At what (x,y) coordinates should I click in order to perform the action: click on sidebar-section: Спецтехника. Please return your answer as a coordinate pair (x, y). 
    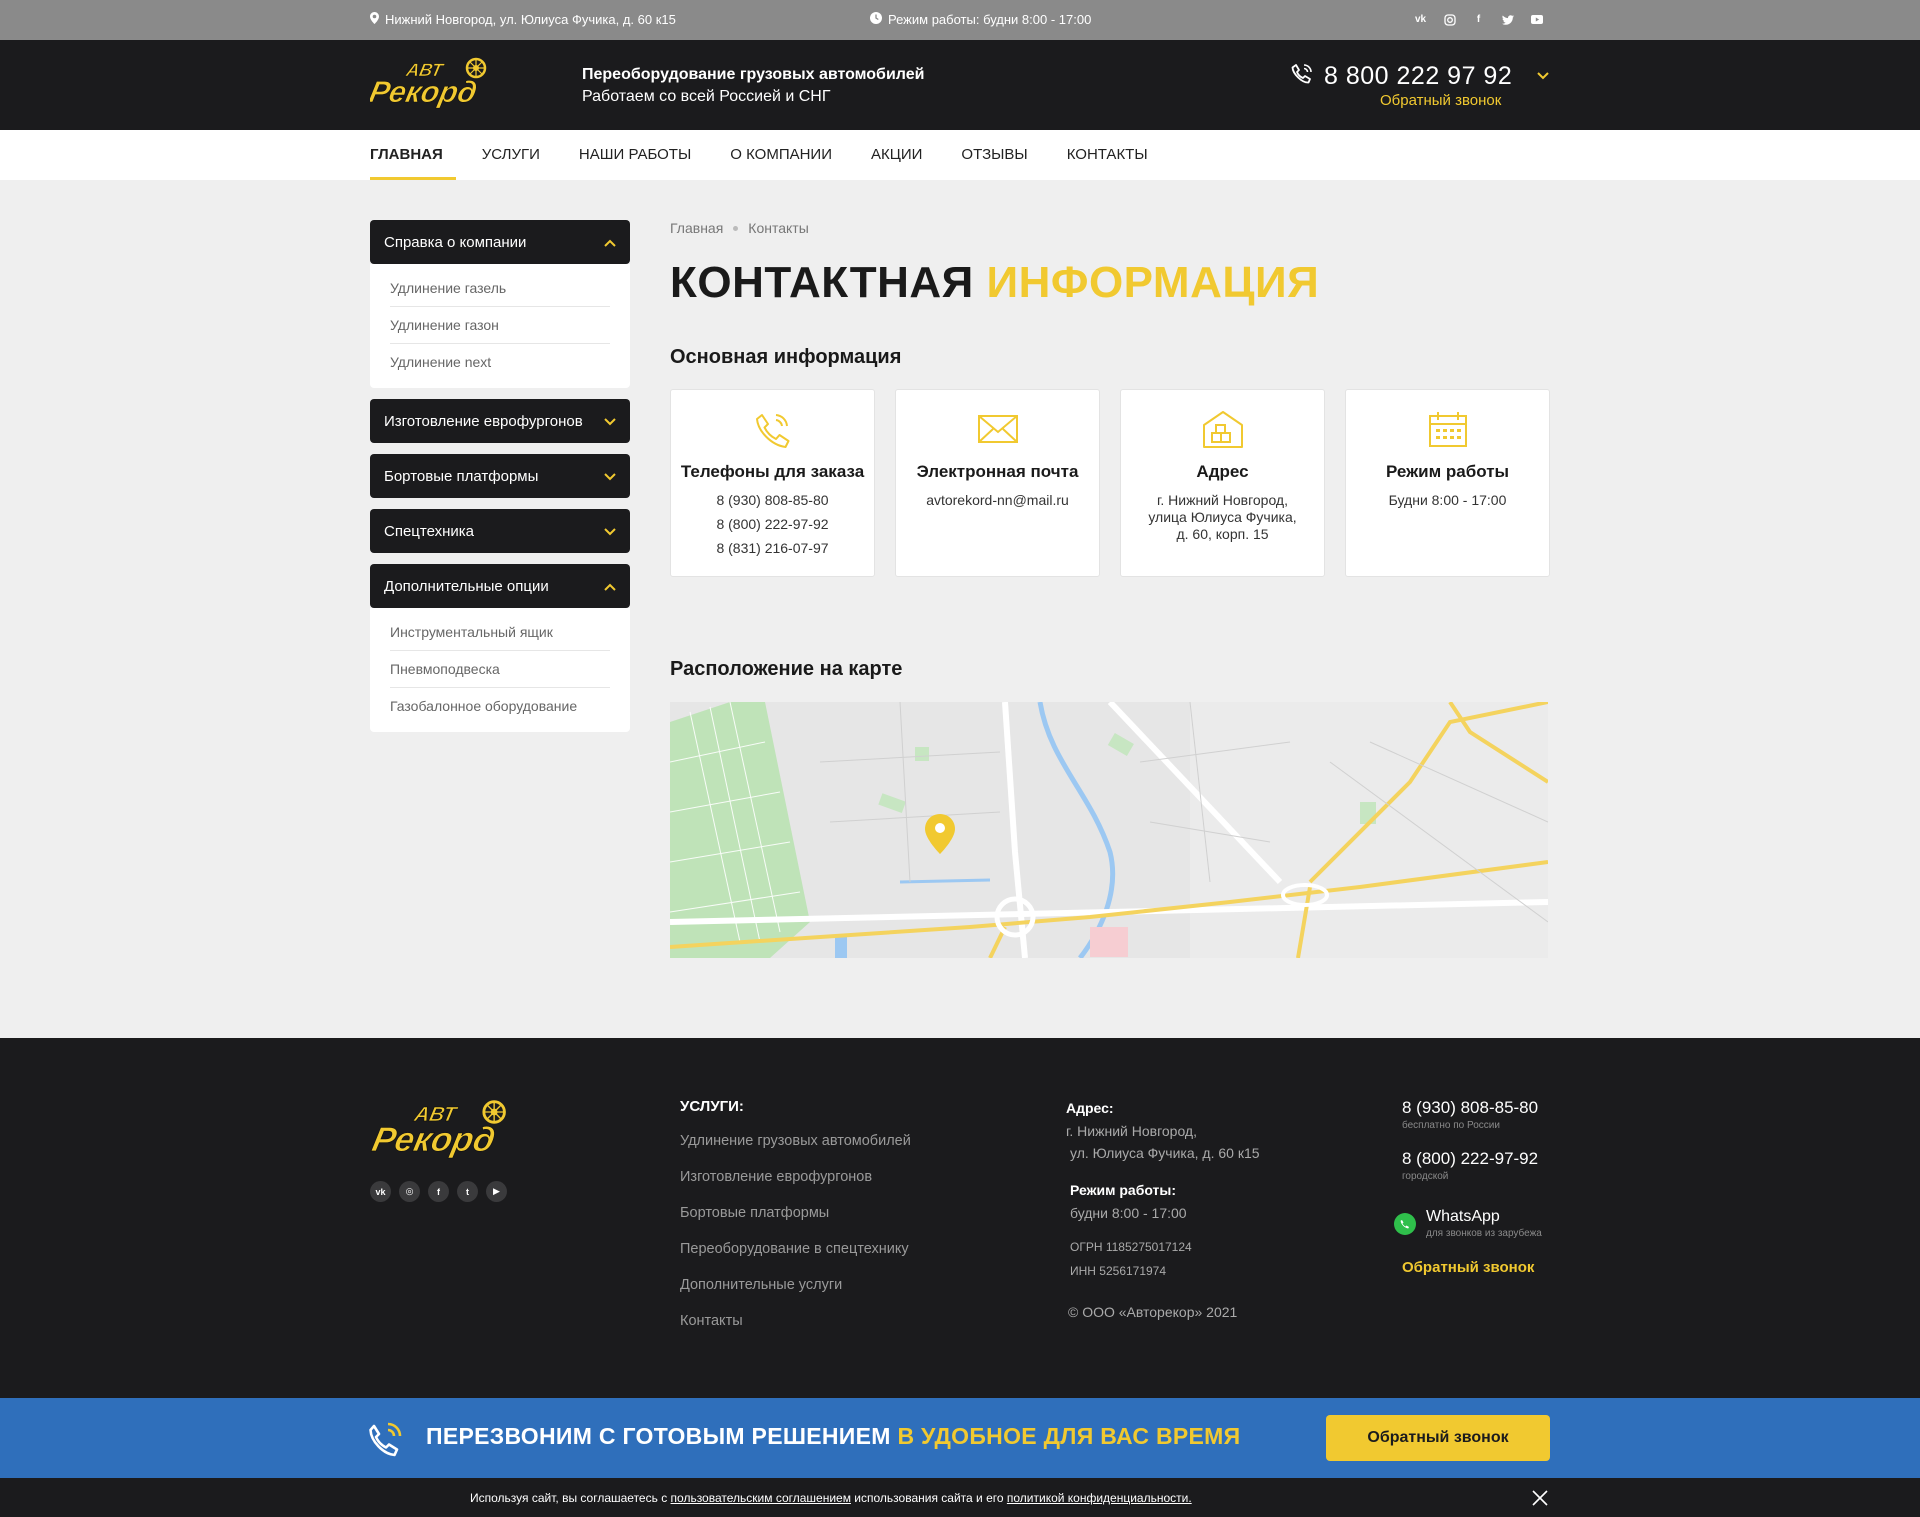
    Looking at the image, I should click on (500, 531).